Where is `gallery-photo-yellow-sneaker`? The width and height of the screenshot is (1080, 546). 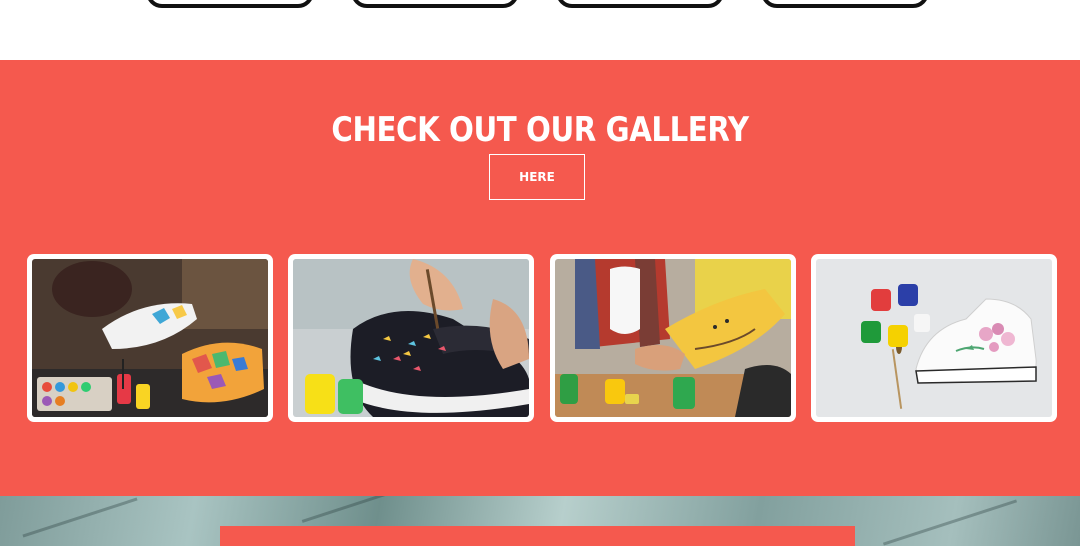 gallery-photo-yellow-sneaker is located at coordinates (673, 338).